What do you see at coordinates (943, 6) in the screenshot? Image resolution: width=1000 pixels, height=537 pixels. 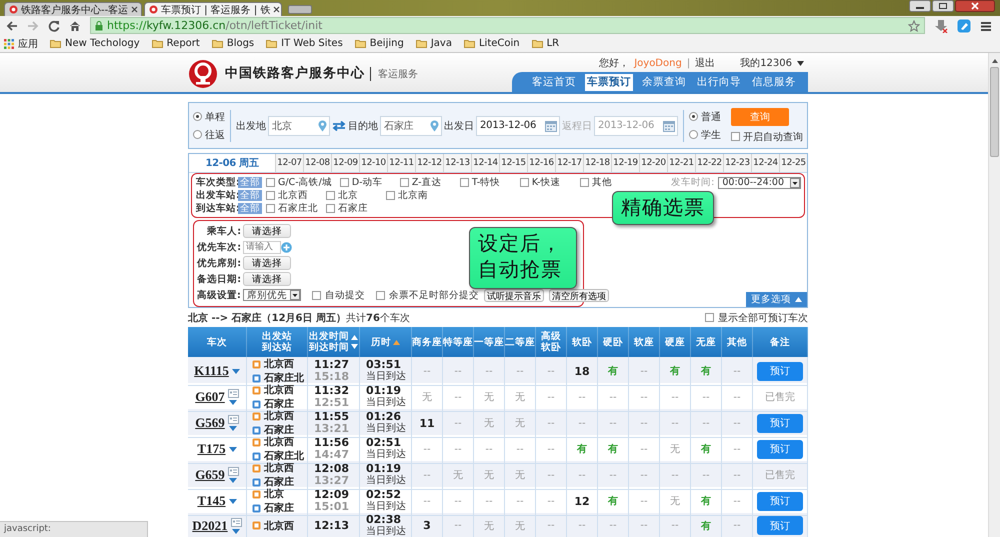 I see `maximize-icon` at bounding box center [943, 6].